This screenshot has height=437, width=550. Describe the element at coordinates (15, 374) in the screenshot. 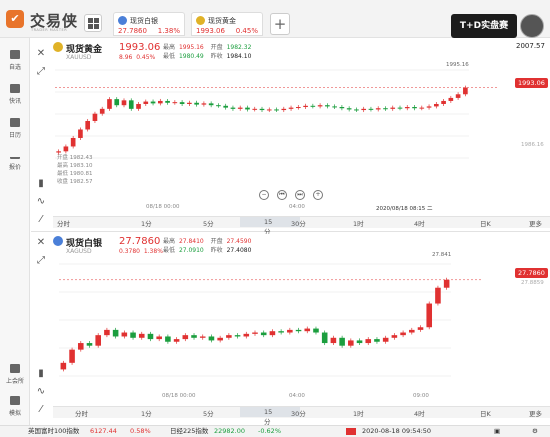

I see `sidebar-item-exchange: 上会所` at that location.